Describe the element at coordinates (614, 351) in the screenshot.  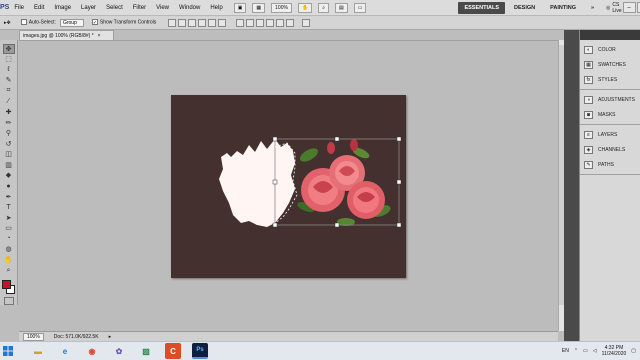
I see `clock: 4:32 PM 11/24/2020` at that location.